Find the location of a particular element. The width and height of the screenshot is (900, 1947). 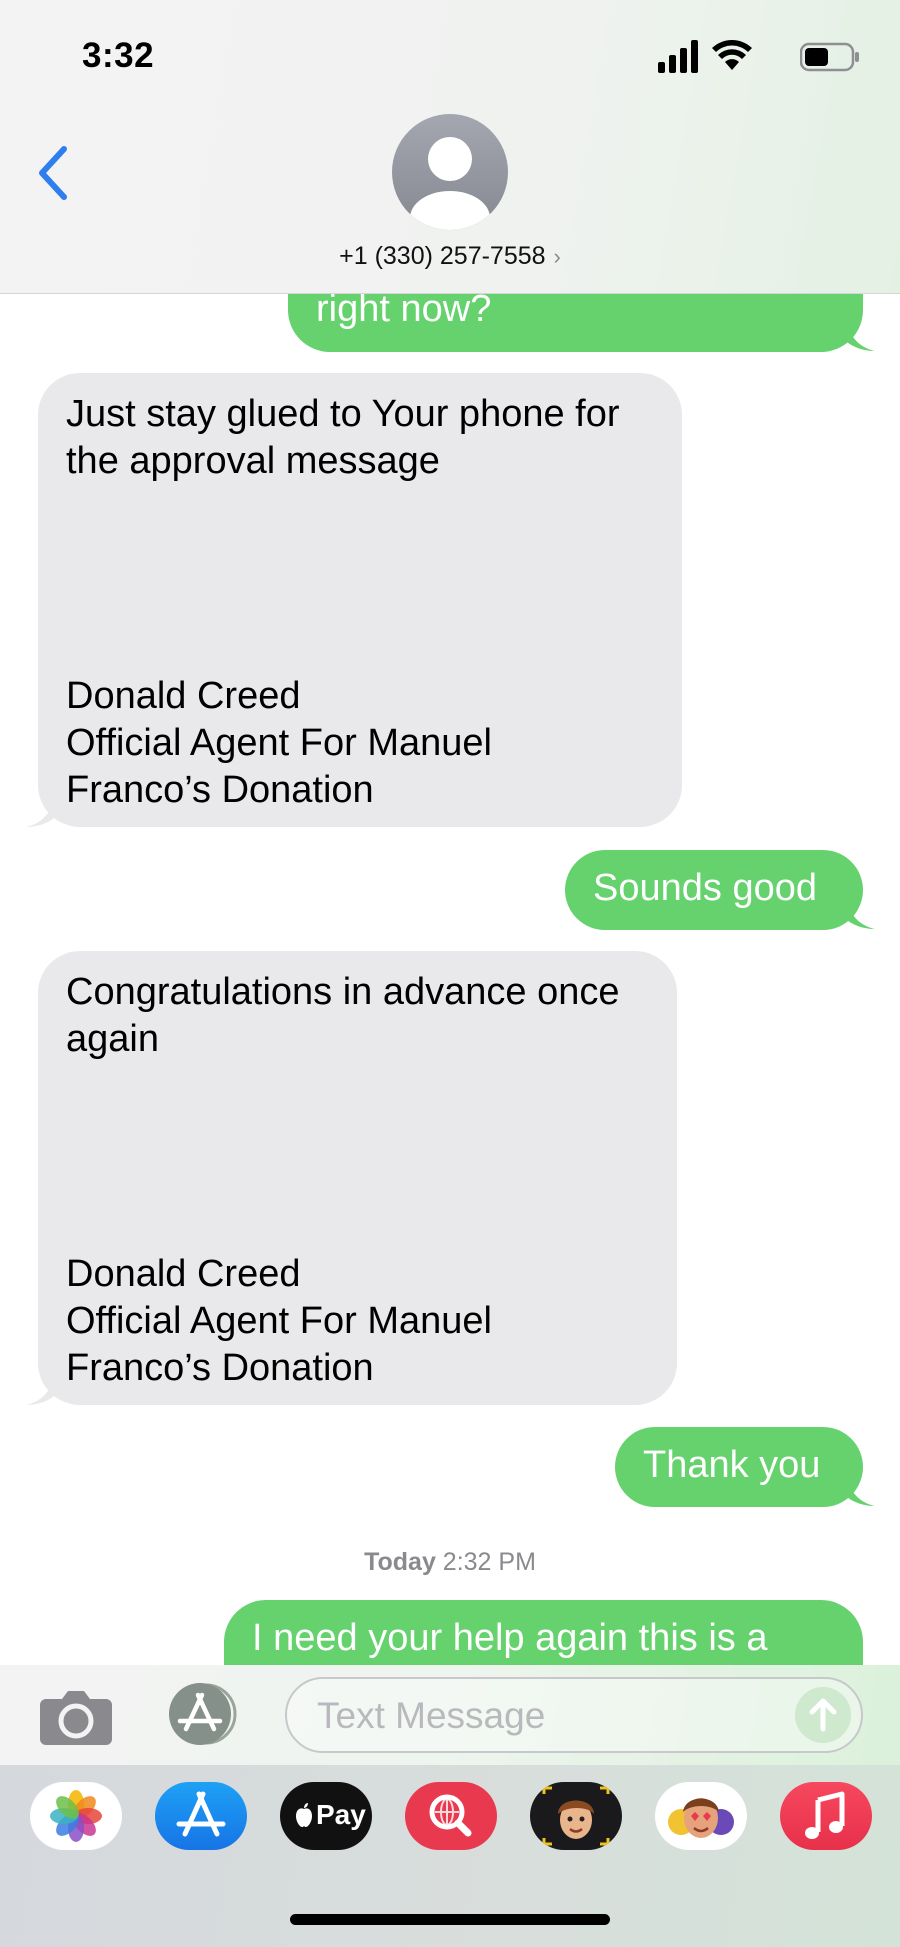

memoji-icon is located at coordinates (576, 1816).